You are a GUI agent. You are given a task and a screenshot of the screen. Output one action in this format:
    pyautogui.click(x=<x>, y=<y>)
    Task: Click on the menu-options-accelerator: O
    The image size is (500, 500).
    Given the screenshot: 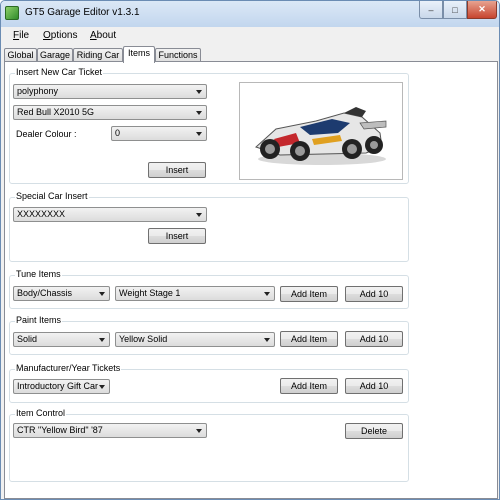 What is the action you would take?
    pyautogui.click(x=47, y=35)
    